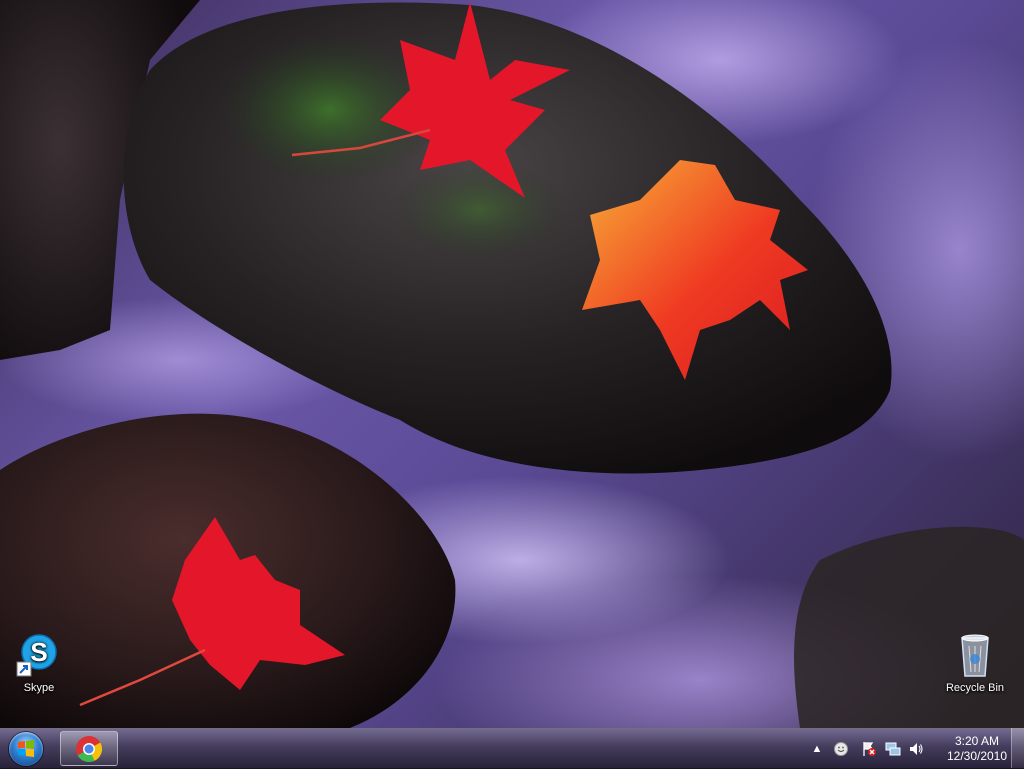 This screenshot has height=769, width=1024. I want to click on skype-icon: S, so click(39, 656).